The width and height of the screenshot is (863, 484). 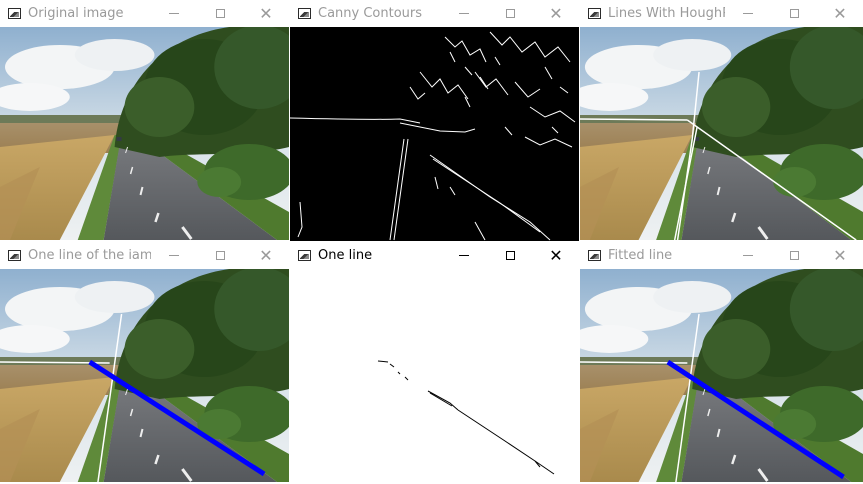 I want to click on window-title: Original image, so click(x=76, y=13).